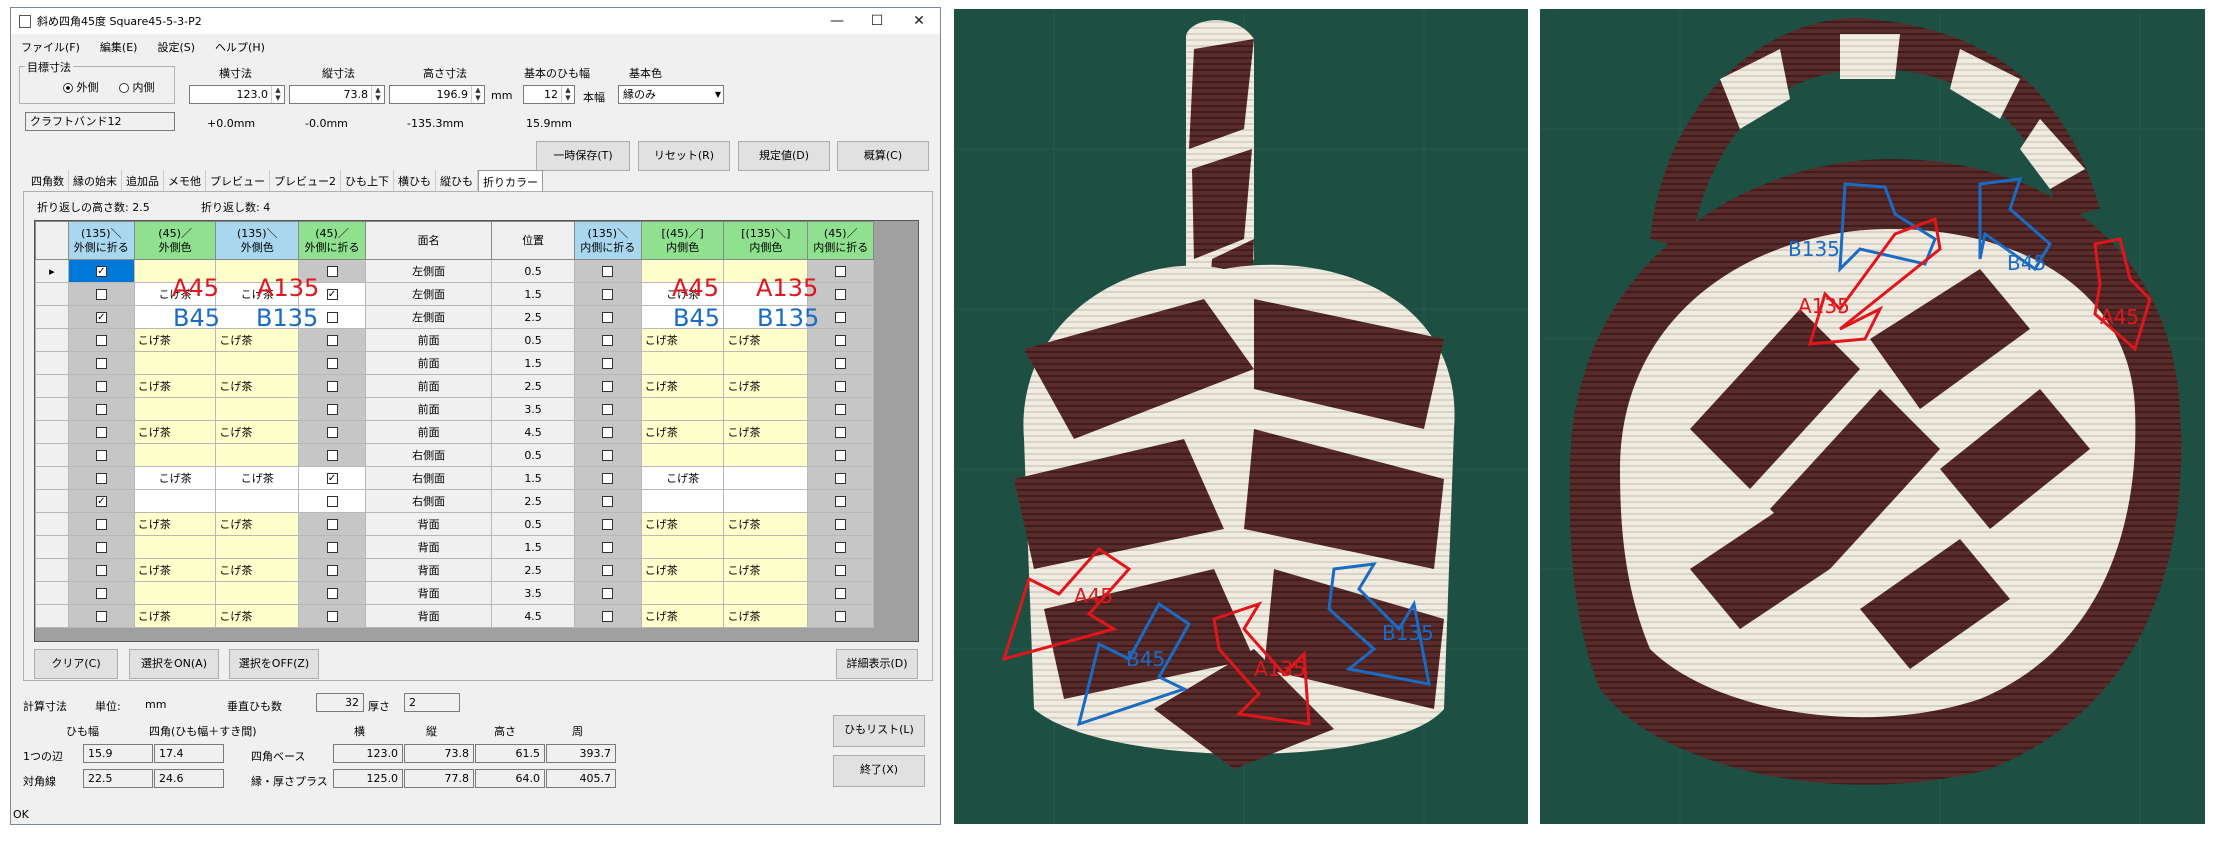 The image size is (2240, 860). Describe the element at coordinates (175, 240) in the screenshot. I see `col-header: (45)／ 外側色` at that location.